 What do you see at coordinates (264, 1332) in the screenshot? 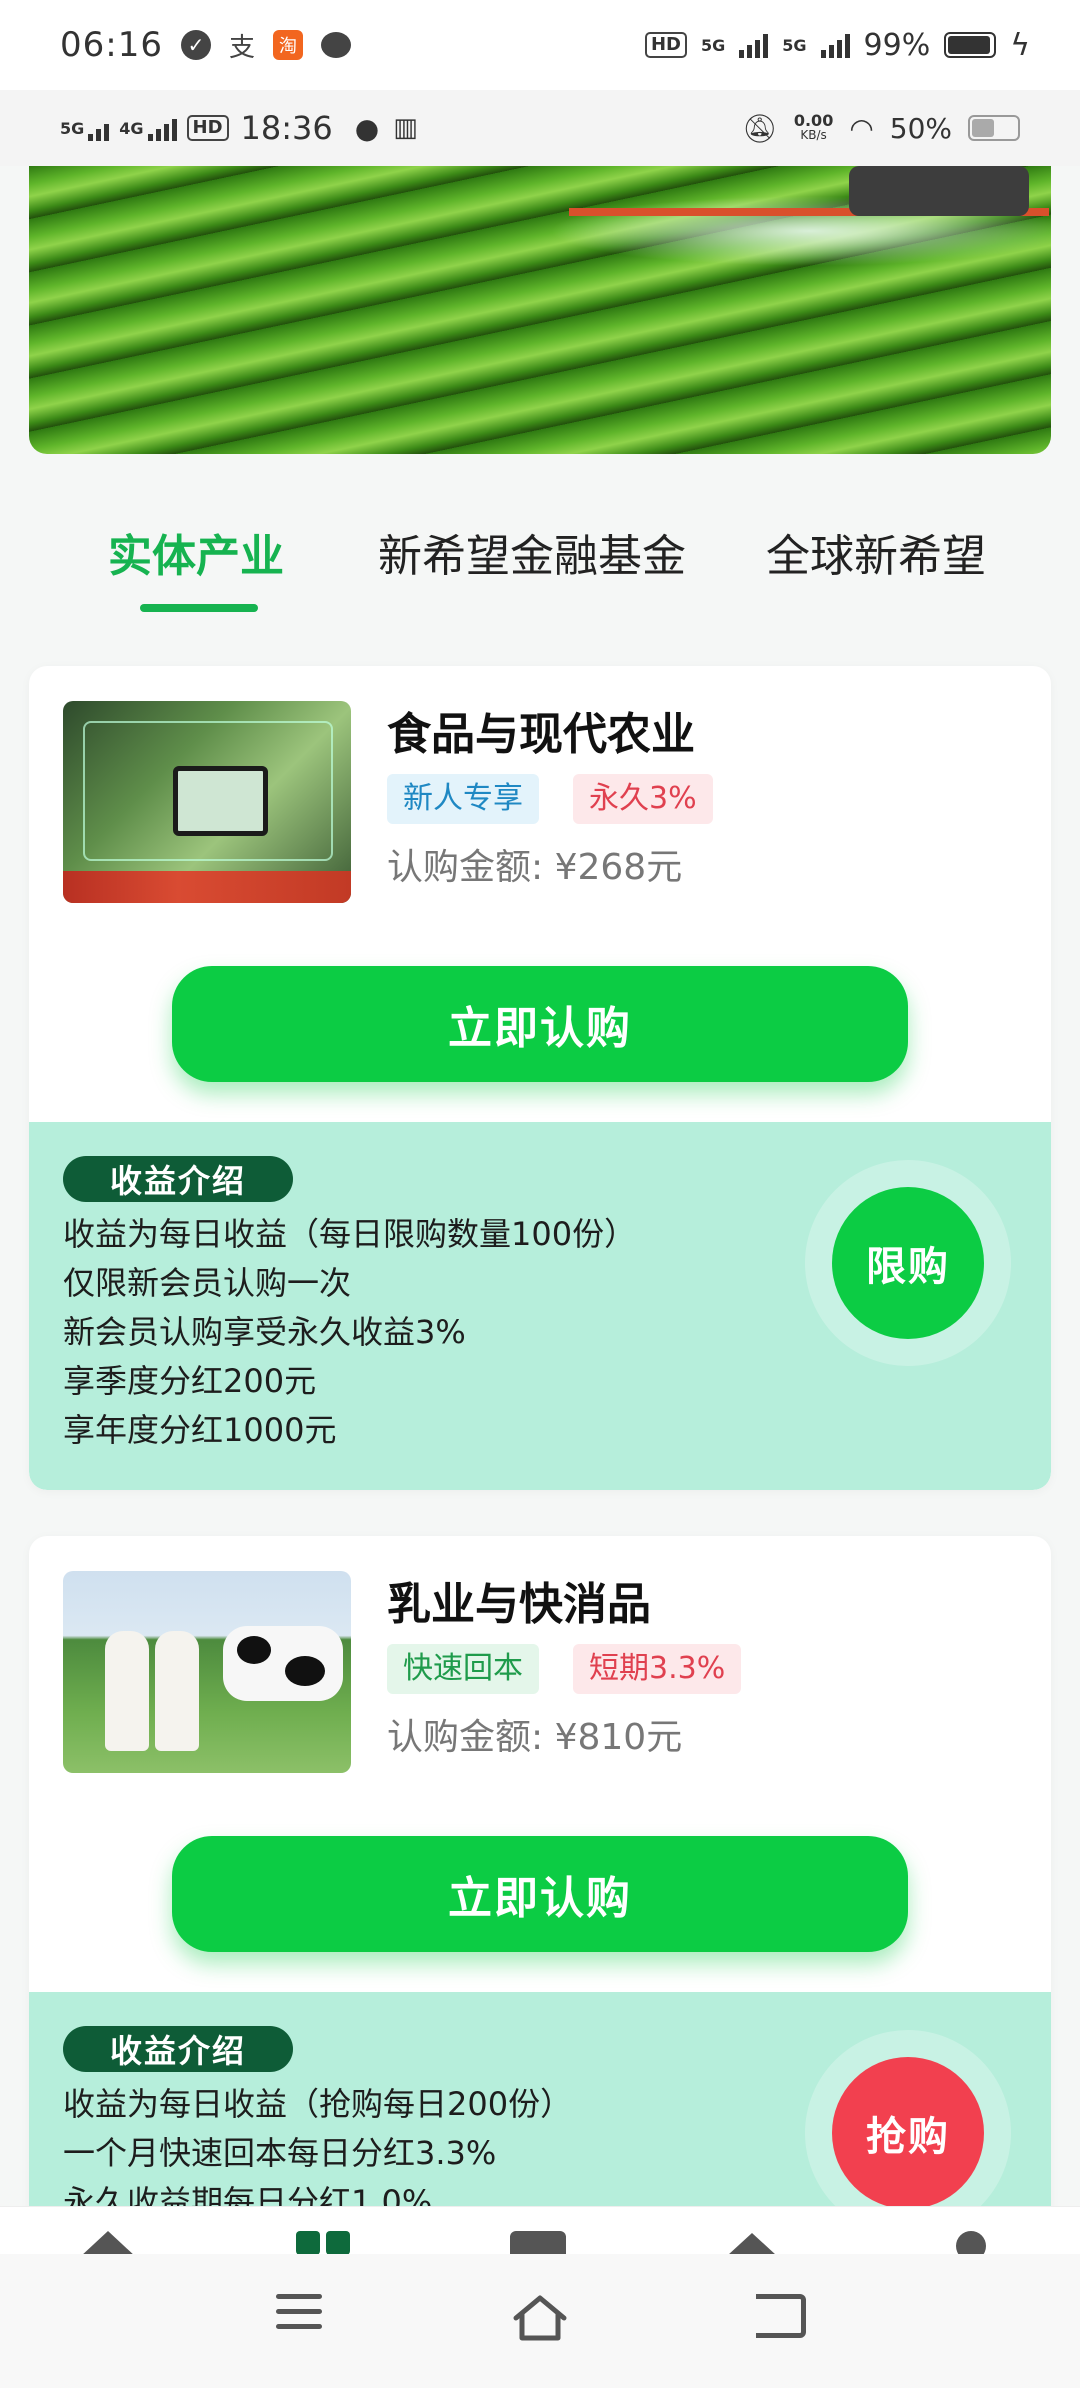
I see `intro-line: 新会员认购享受永久收益3%` at bounding box center [264, 1332].